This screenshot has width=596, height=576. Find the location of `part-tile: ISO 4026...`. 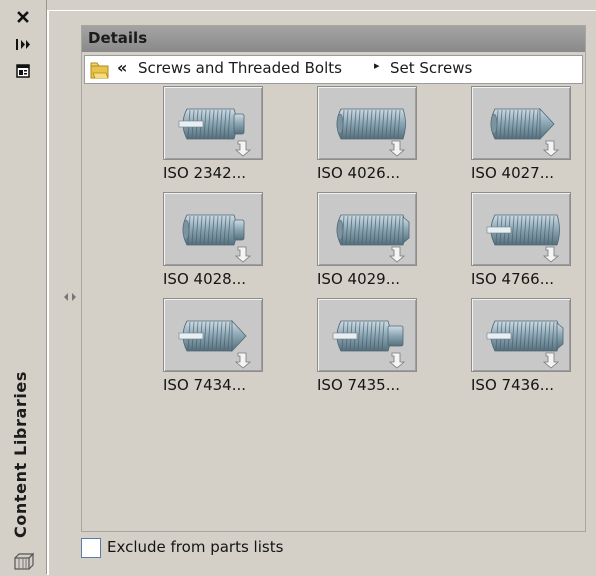

part-tile: ISO 4026... is located at coordinates (365, 138).